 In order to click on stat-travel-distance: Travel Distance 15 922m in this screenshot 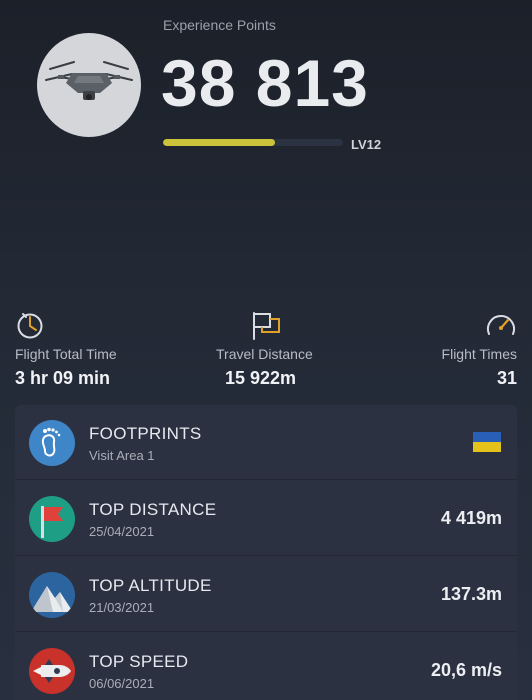, I will do `click(266, 348)`.